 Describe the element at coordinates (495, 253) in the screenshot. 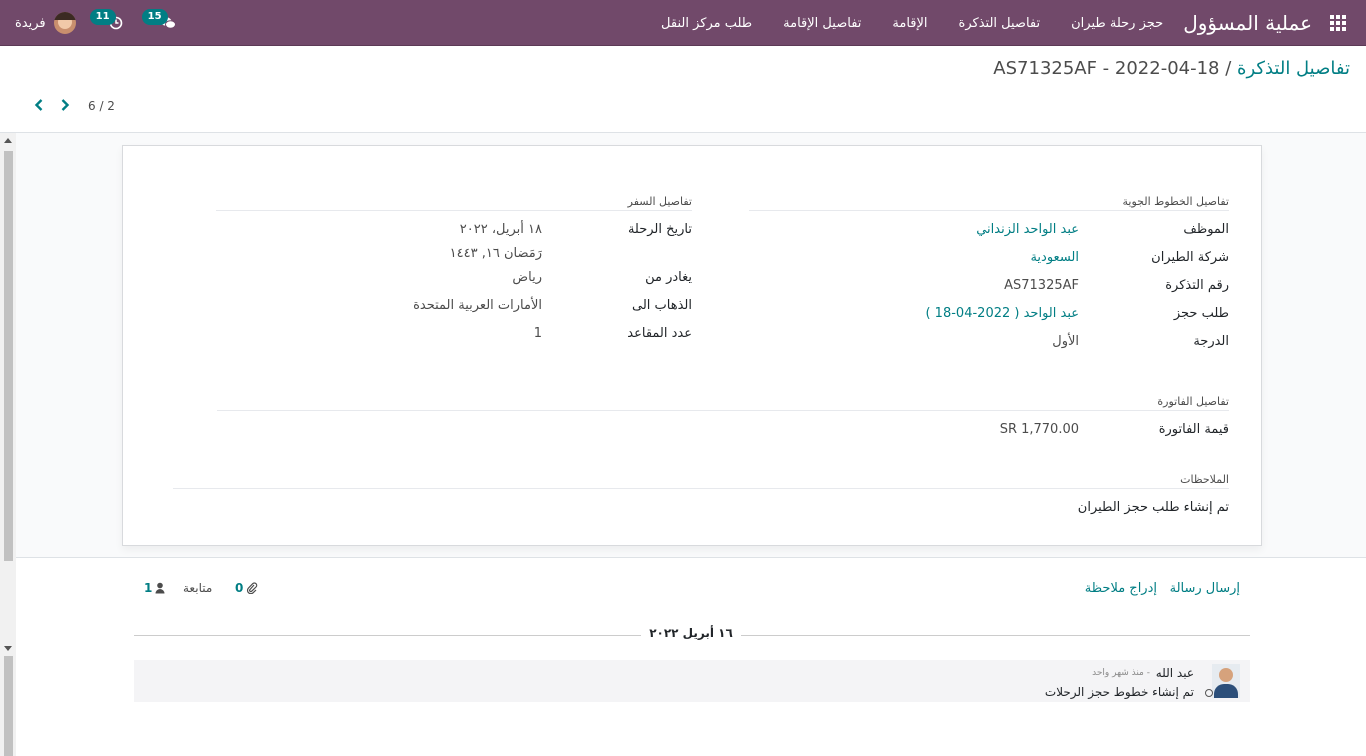

I see `trip-date-hijri: رَمَضان ١٦, ١٤٤٣` at that location.